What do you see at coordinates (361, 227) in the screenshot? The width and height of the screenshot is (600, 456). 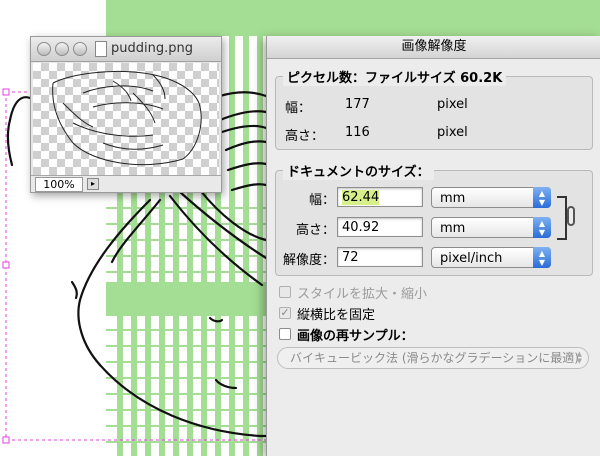 I see `doc-height-value: 40.92` at bounding box center [361, 227].